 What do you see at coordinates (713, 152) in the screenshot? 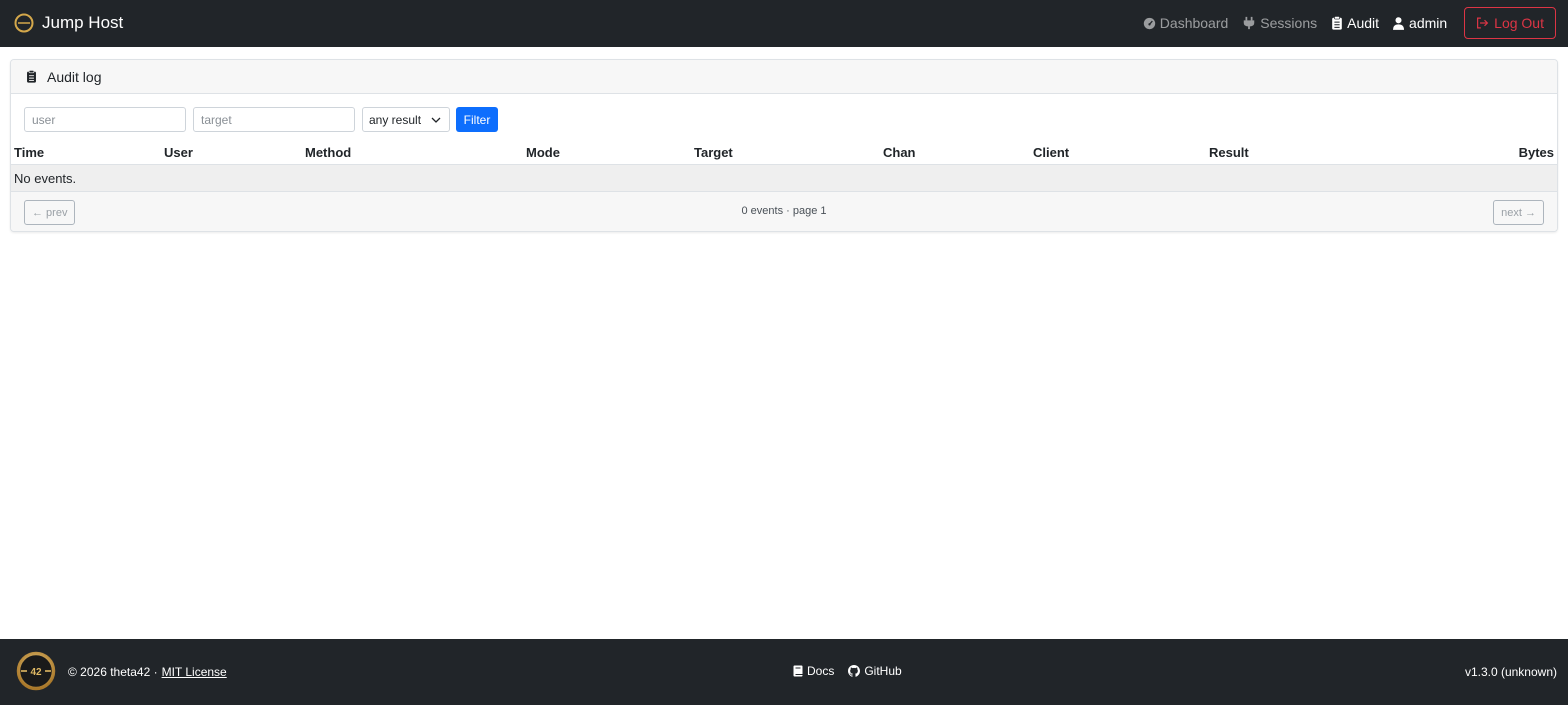
I see `column-header-target: Target` at bounding box center [713, 152].